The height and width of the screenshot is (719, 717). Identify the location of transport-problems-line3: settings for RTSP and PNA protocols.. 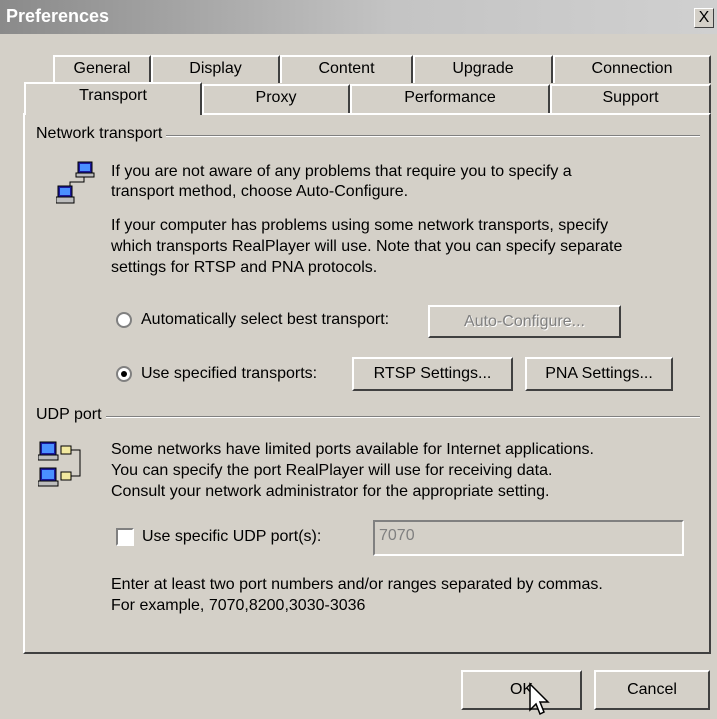
(244, 267).